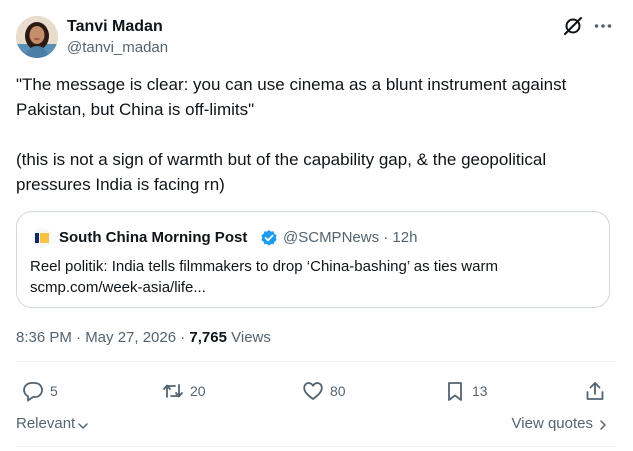 This screenshot has height=451, width=633. I want to click on bookmark-button: 13, so click(466, 391).